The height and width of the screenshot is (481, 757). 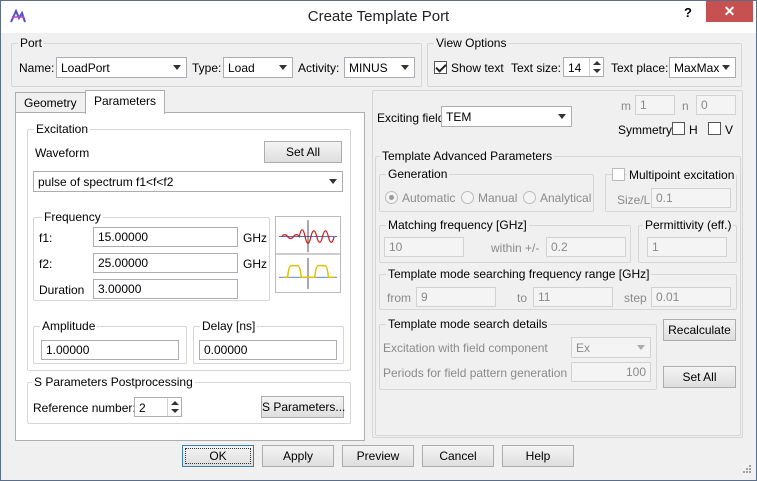 I want to click on symmetry-label: Symmetry, so click(x=645, y=130).